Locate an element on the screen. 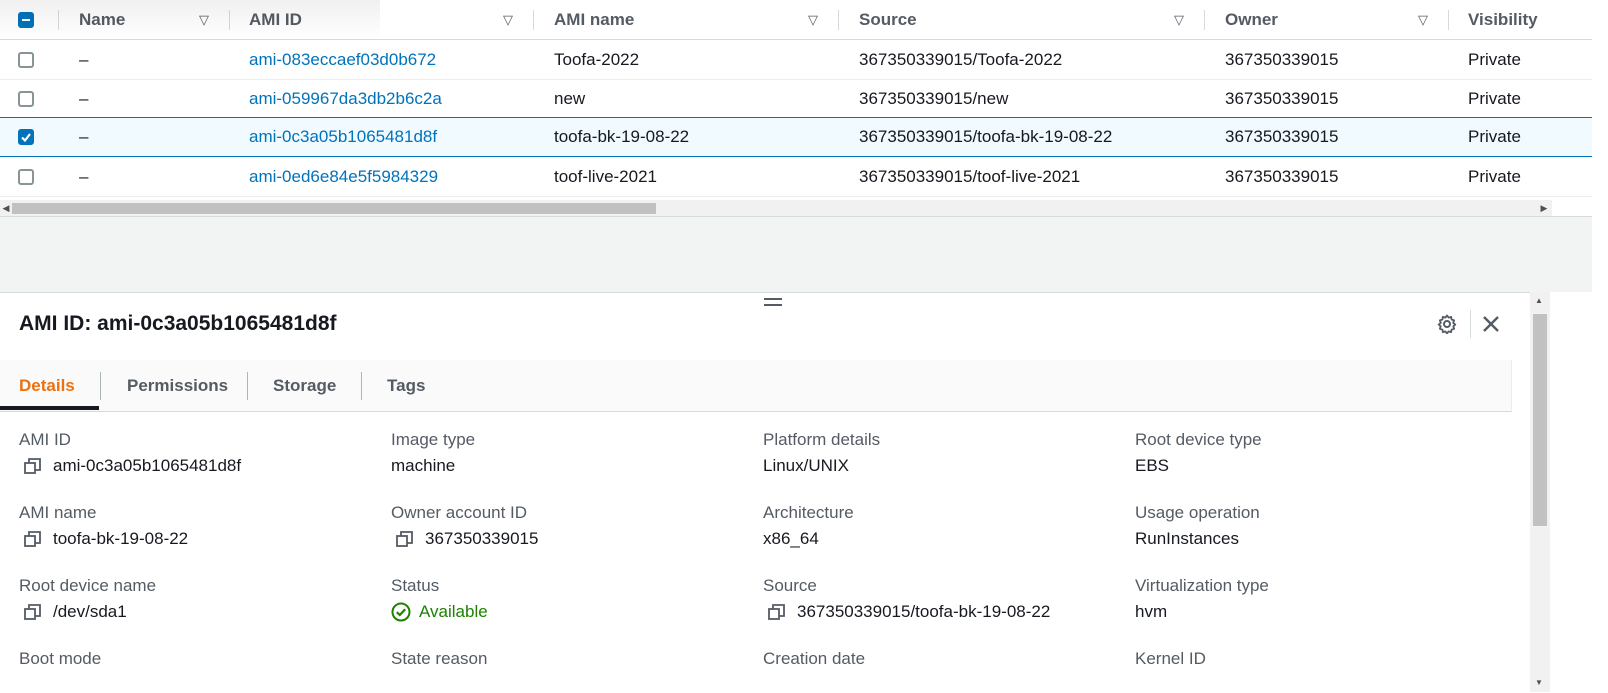  field-value-ami-id: ami-0c3a05b1065481d8f is located at coordinates (130, 466).